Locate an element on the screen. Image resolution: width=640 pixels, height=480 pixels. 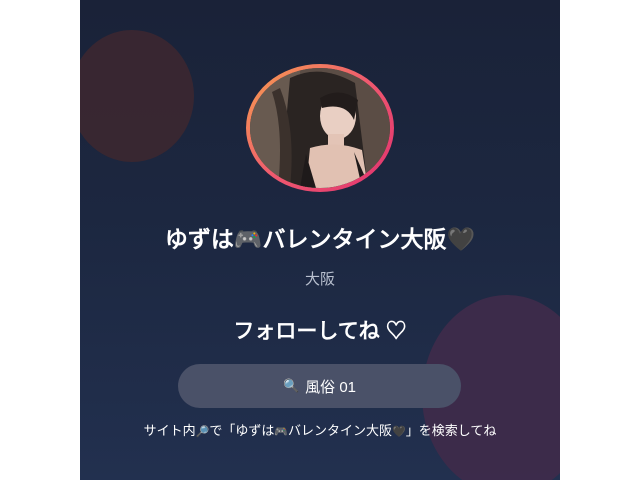
search-hint: サイト内🔎で「ゆずは🎮バレンタイン大阪🖤」を検索してね is located at coordinates (320, 429).